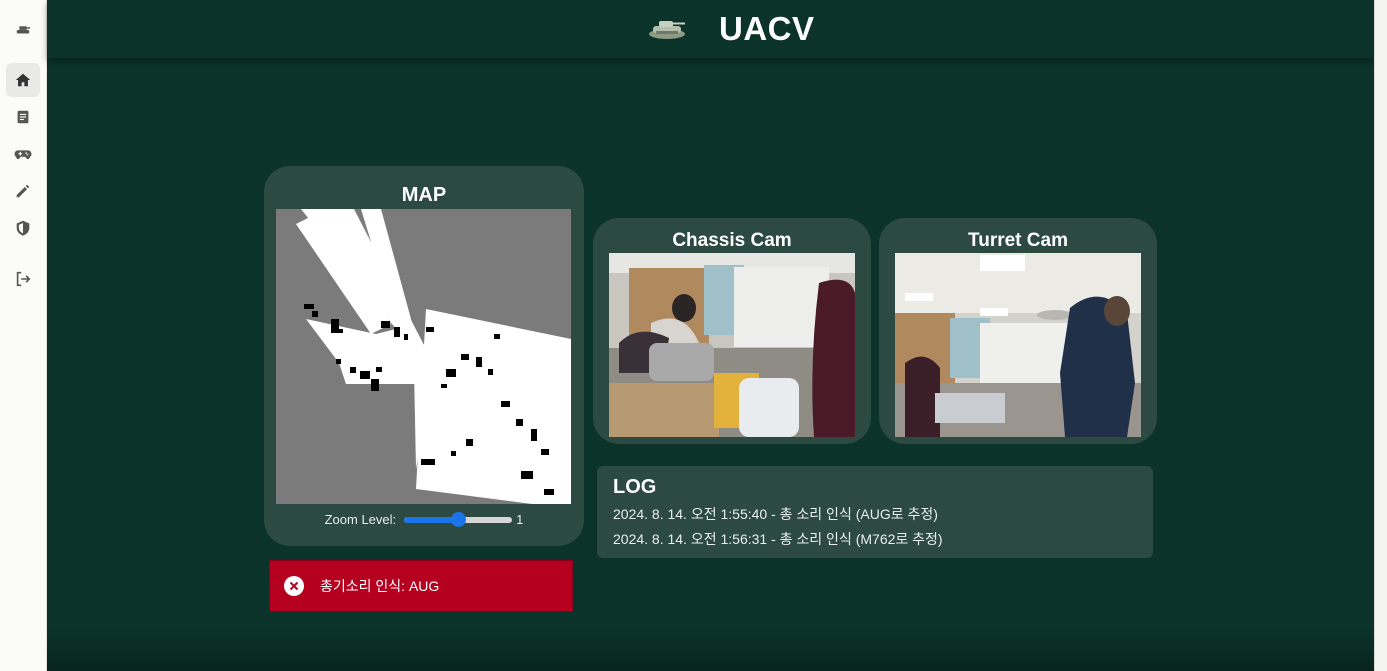 The height and width of the screenshot is (671, 1387). Describe the element at coordinates (294, 586) in the screenshot. I see `close-circle-icon` at that location.